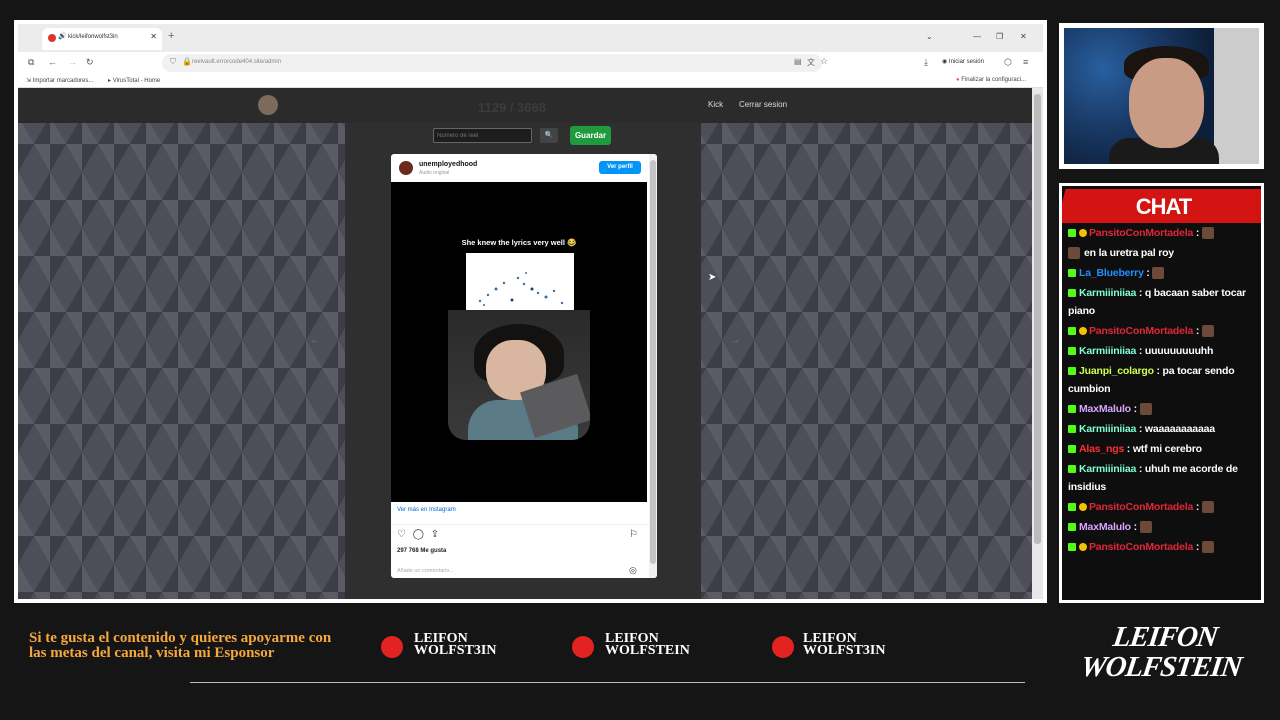  Describe the element at coordinates (653, 366) in the screenshot. I see `embed-scrollbar` at that location.